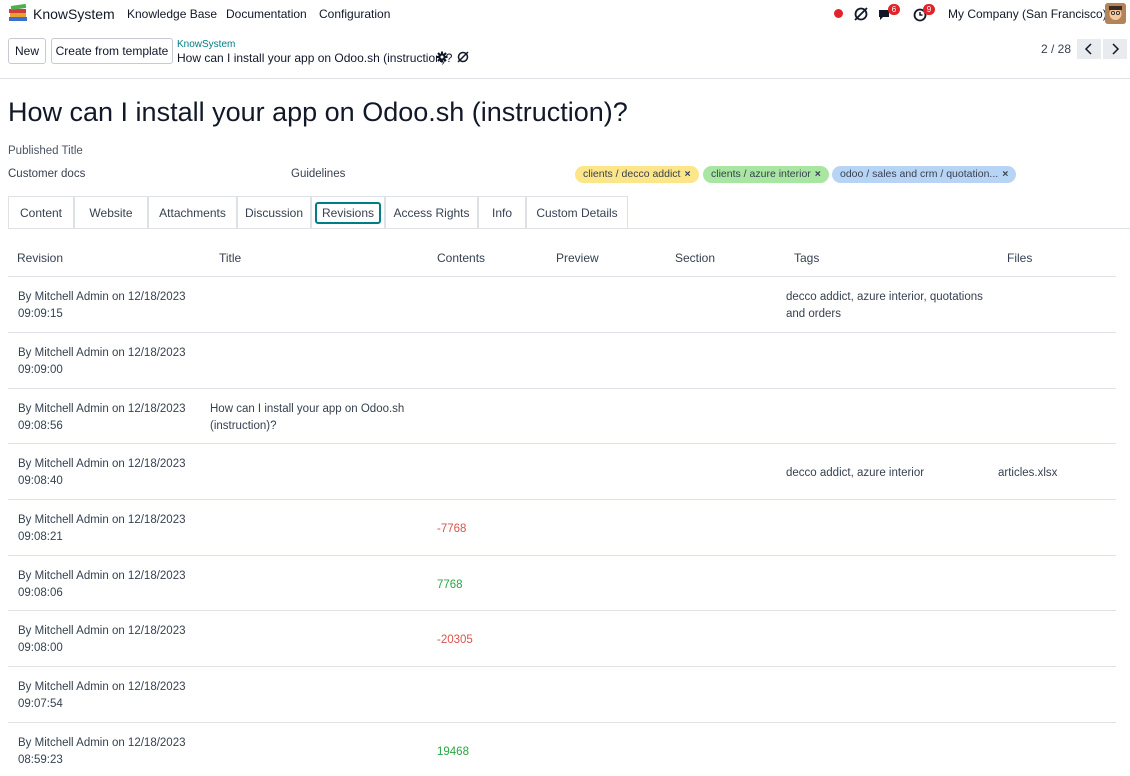 The image size is (1130, 776). I want to click on type-field: Guidelines, so click(318, 174).